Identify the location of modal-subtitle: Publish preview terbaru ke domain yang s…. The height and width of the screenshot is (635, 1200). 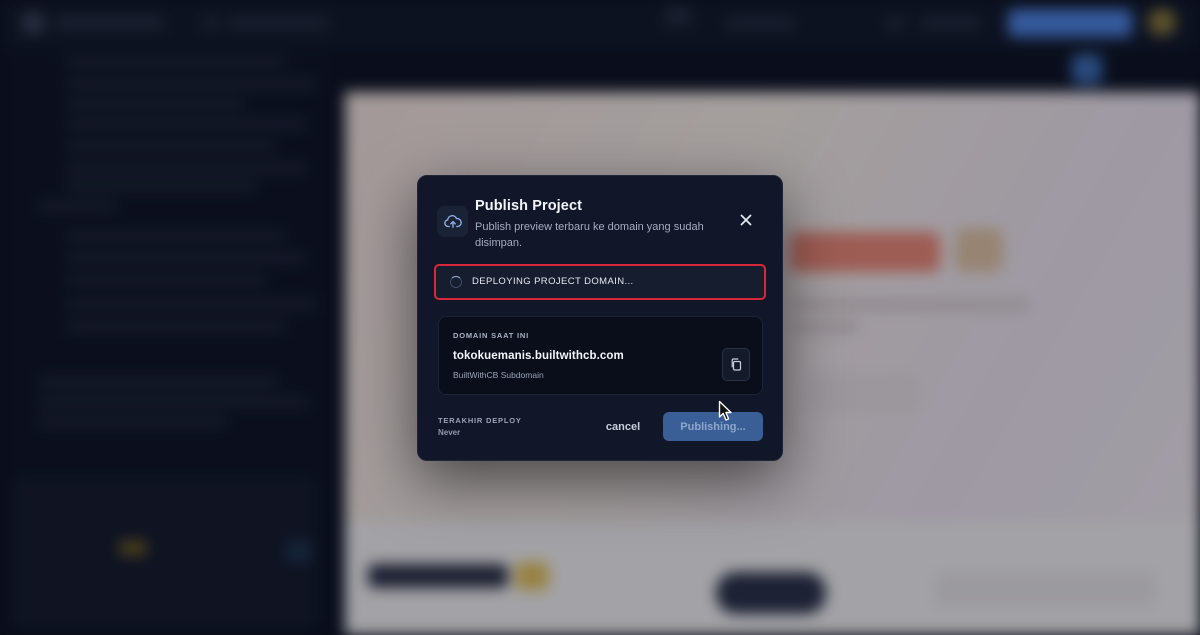
(589, 235).